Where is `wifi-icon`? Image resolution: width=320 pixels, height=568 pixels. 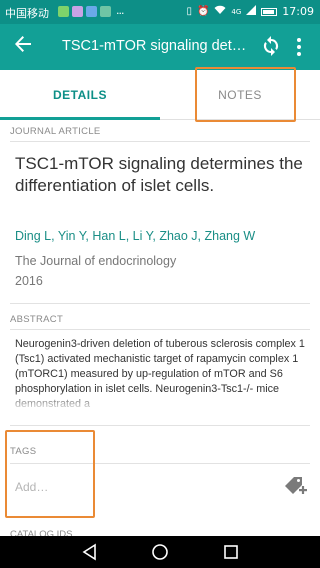 wifi-icon is located at coordinates (220, 11).